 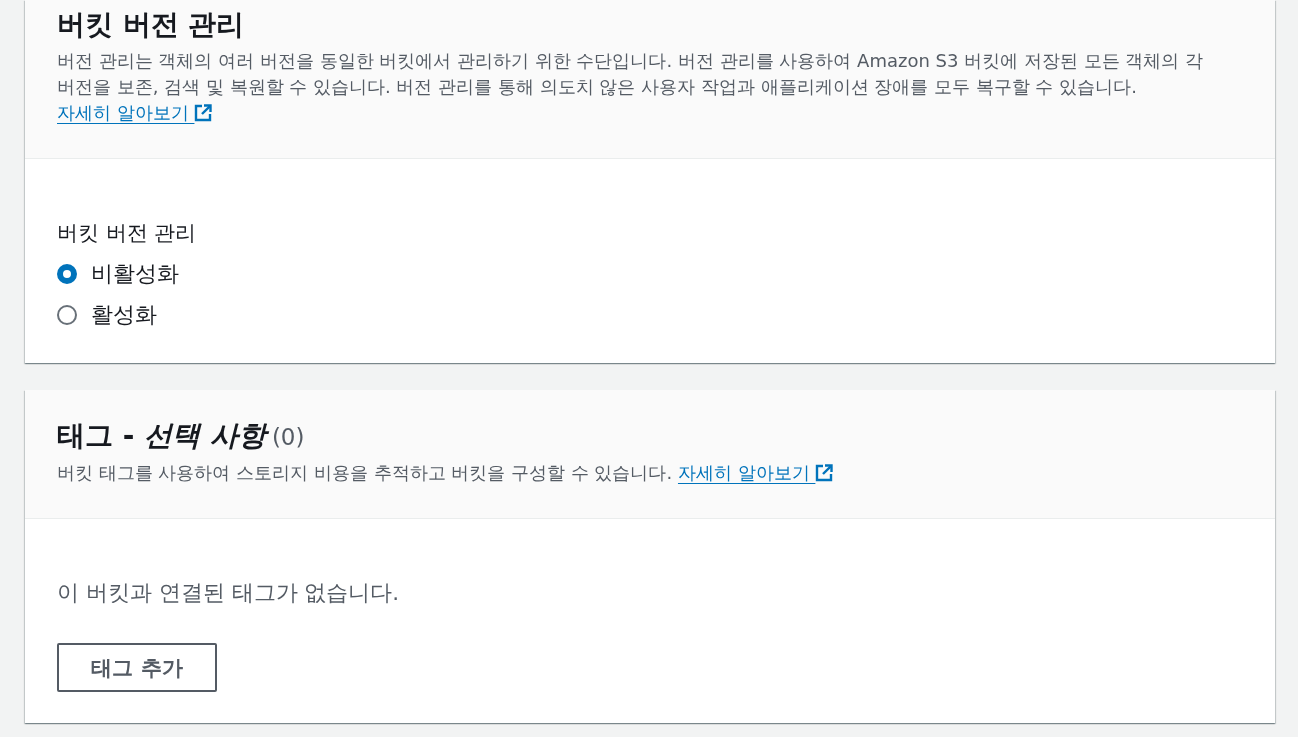 I want to click on tag-count: (0), so click(x=288, y=437).